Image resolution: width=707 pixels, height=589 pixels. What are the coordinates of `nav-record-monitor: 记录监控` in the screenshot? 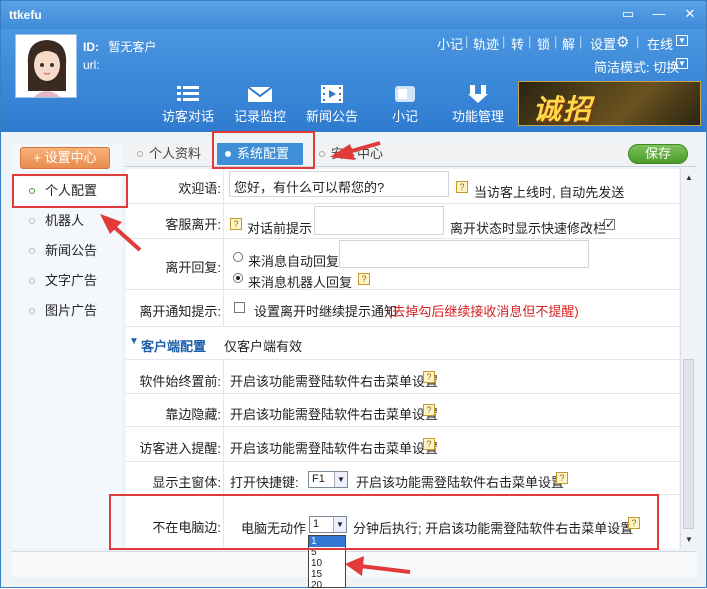 It's located at (260, 106).